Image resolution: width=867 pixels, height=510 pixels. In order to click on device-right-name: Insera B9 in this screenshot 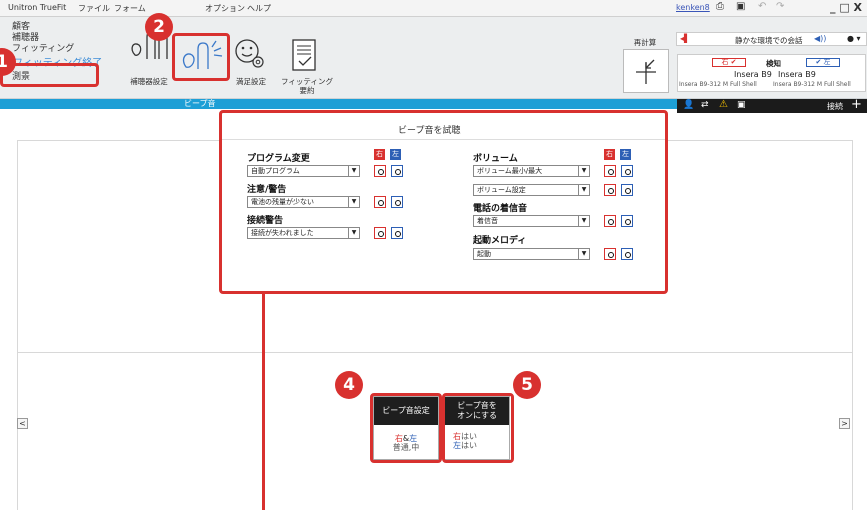, I will do `click(753, 74)`.